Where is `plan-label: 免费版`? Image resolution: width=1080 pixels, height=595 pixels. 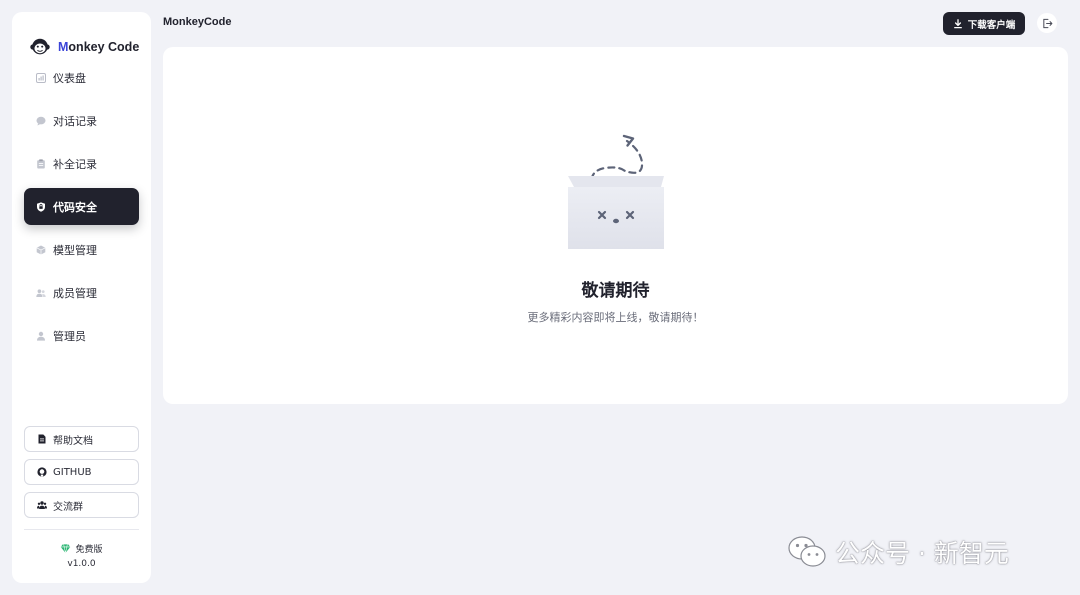 plan-label: 免费版 is located at coordinates (89, 550).